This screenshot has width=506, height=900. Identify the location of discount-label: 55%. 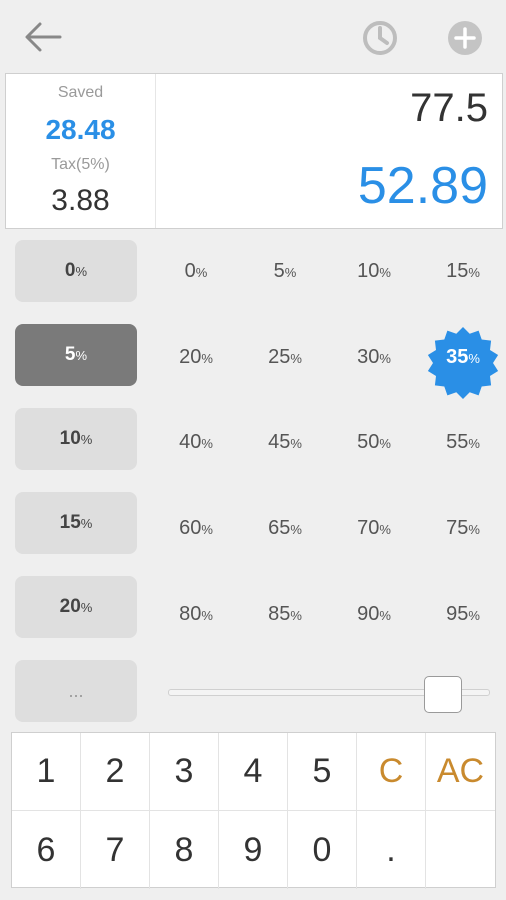
(463, 442).